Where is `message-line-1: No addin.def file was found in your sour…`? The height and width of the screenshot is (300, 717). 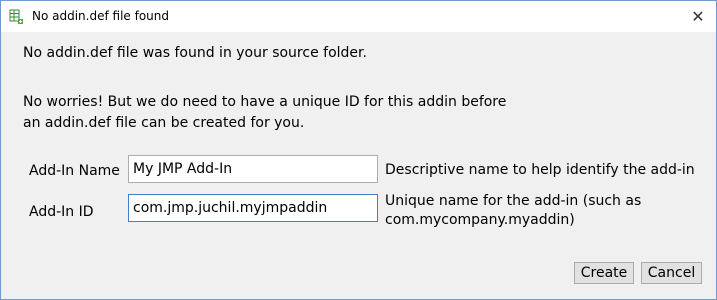 message-line-1: No addin.def file was found in your sour… is located at coordinates (195, 53).